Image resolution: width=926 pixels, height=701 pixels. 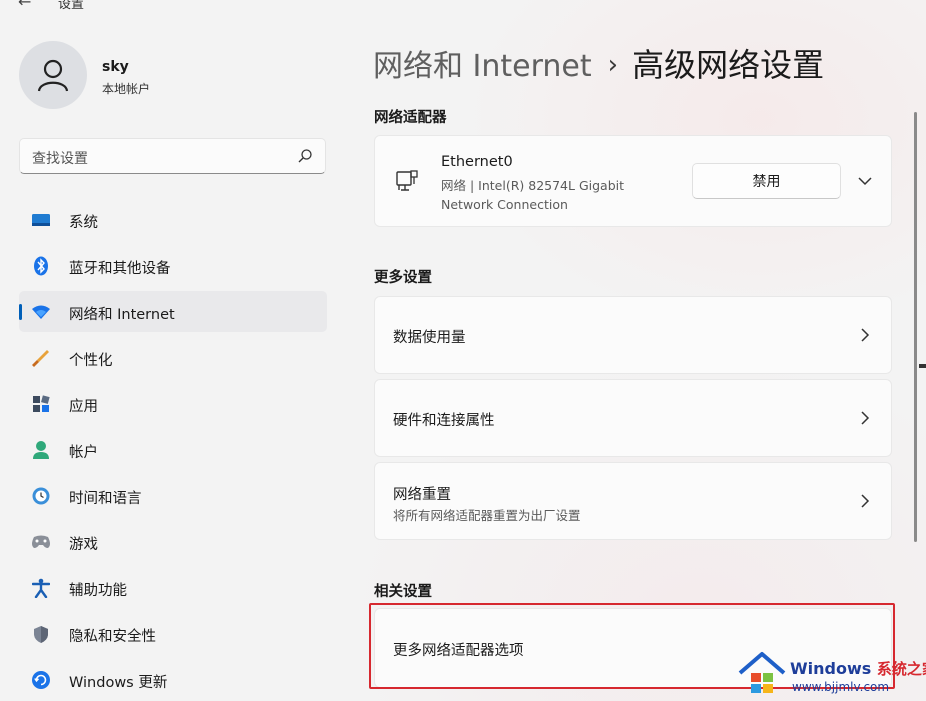 I want to click on windows-update-icon, so click(x=41, y=680).